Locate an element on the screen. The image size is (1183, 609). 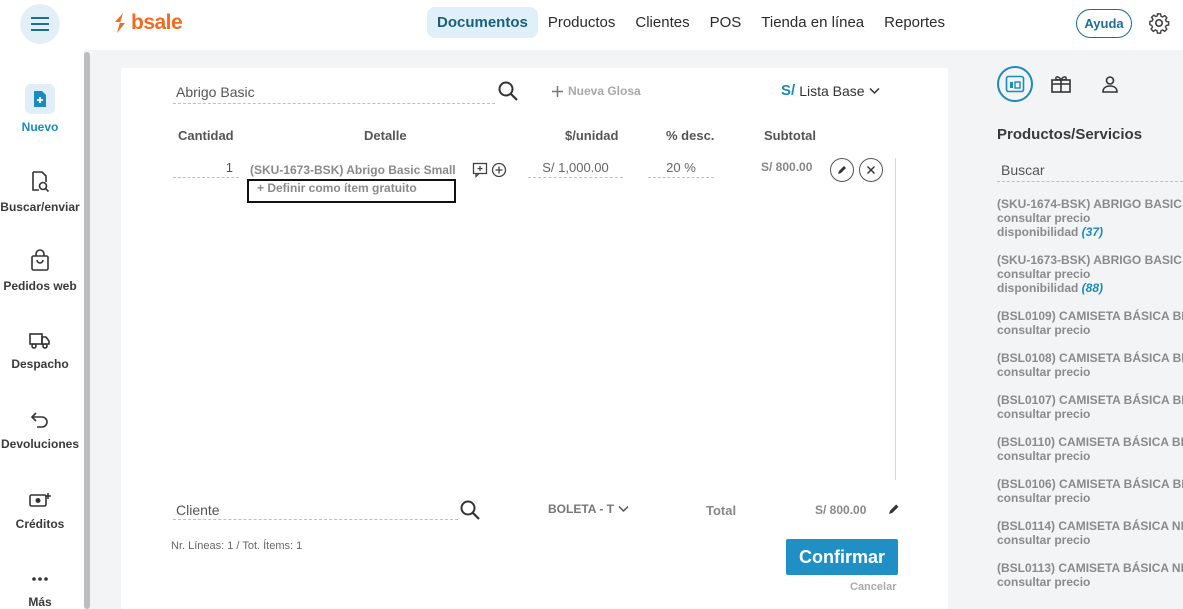
nav-reportes: Reportes is located at coordinates (914, 22).